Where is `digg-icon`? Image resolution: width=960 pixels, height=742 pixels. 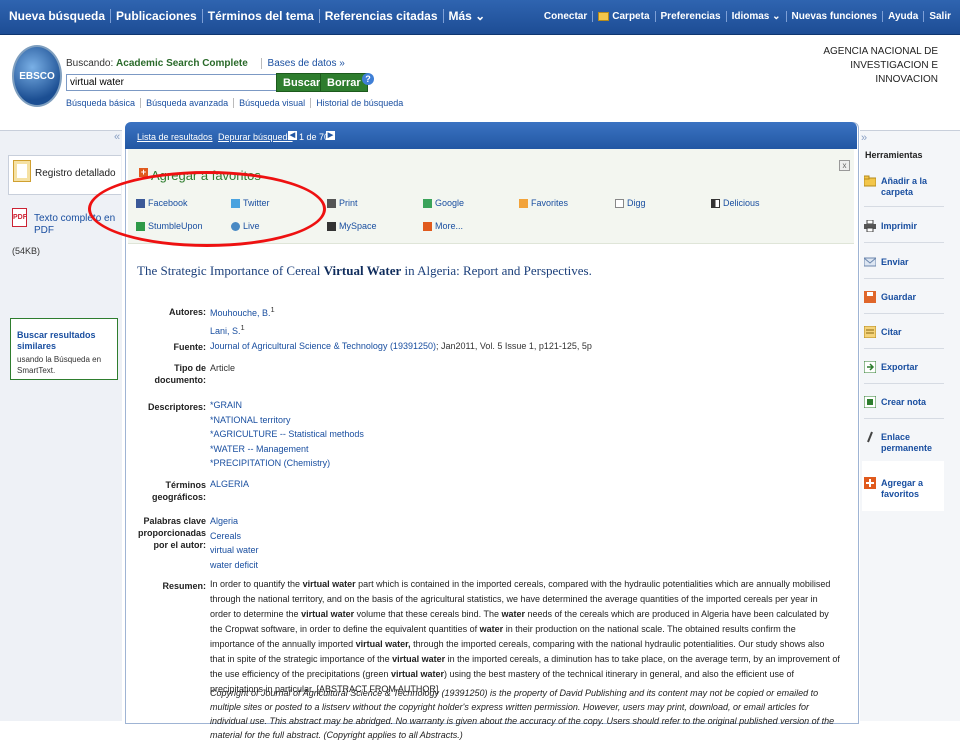
digg-icon is located at coordinates (619, 203).